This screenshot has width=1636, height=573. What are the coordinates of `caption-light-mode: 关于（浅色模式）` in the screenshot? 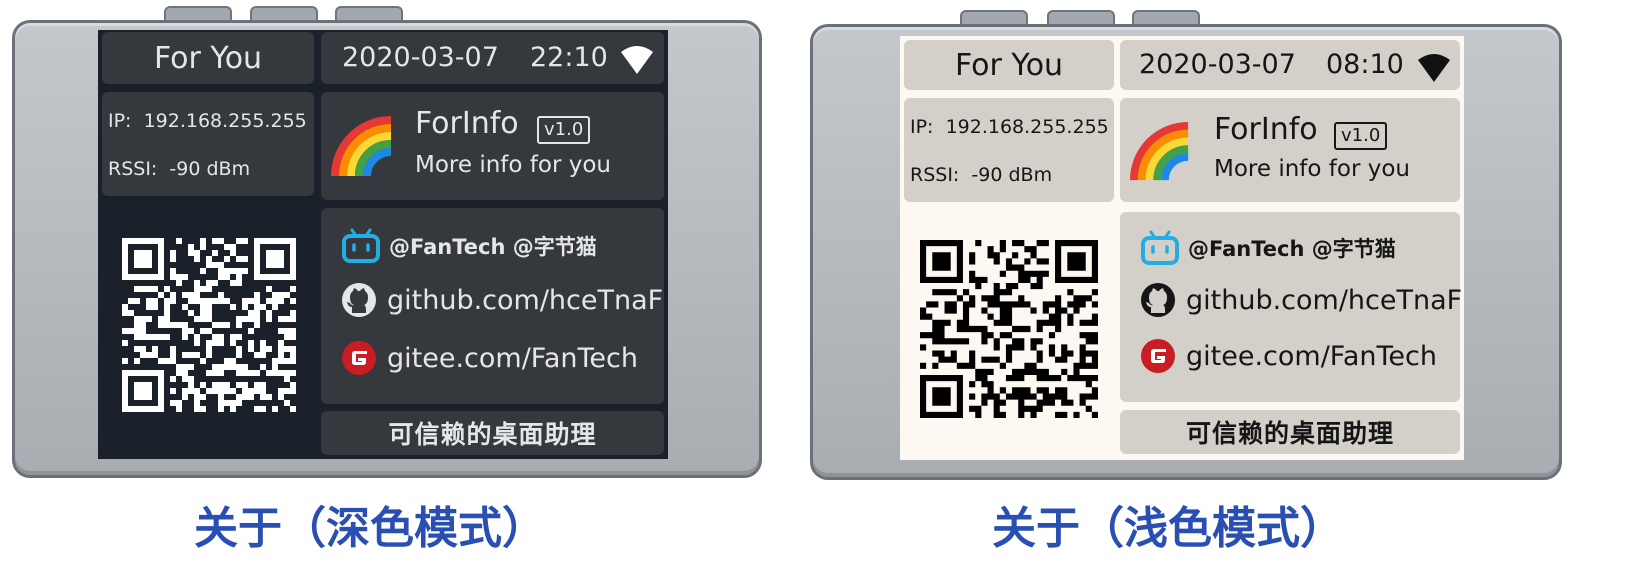 It's located at (1168, 528).